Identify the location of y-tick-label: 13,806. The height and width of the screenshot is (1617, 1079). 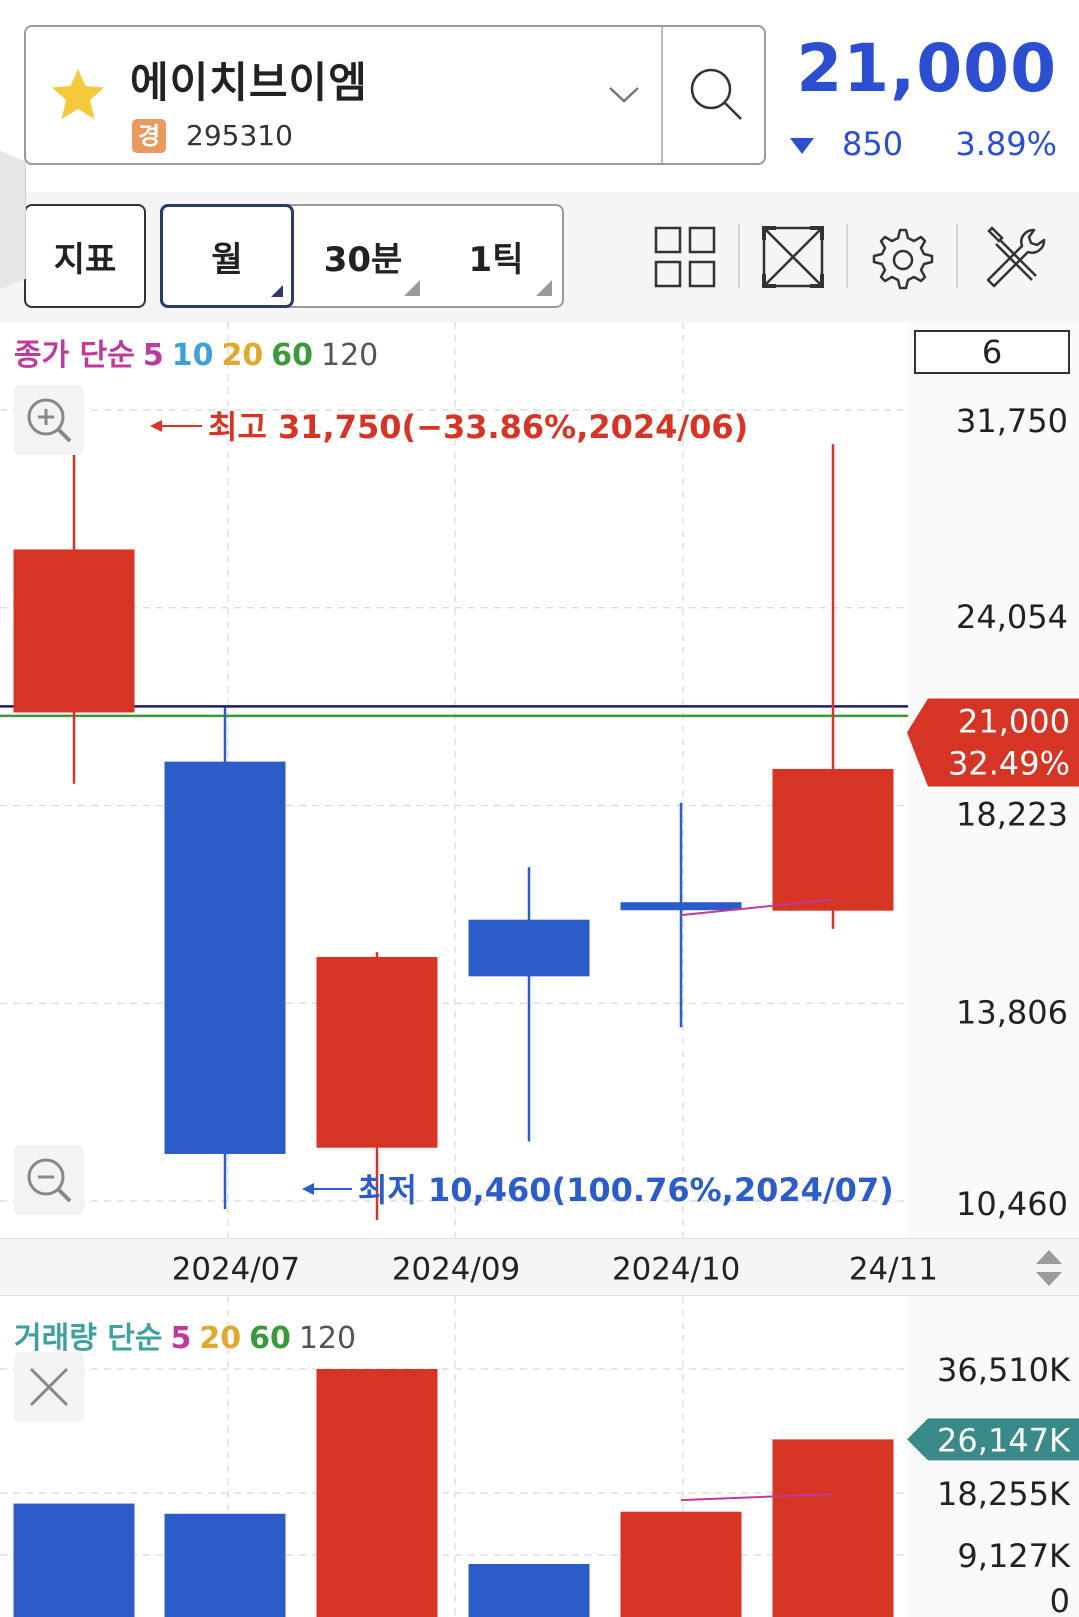
(1012, 1012).